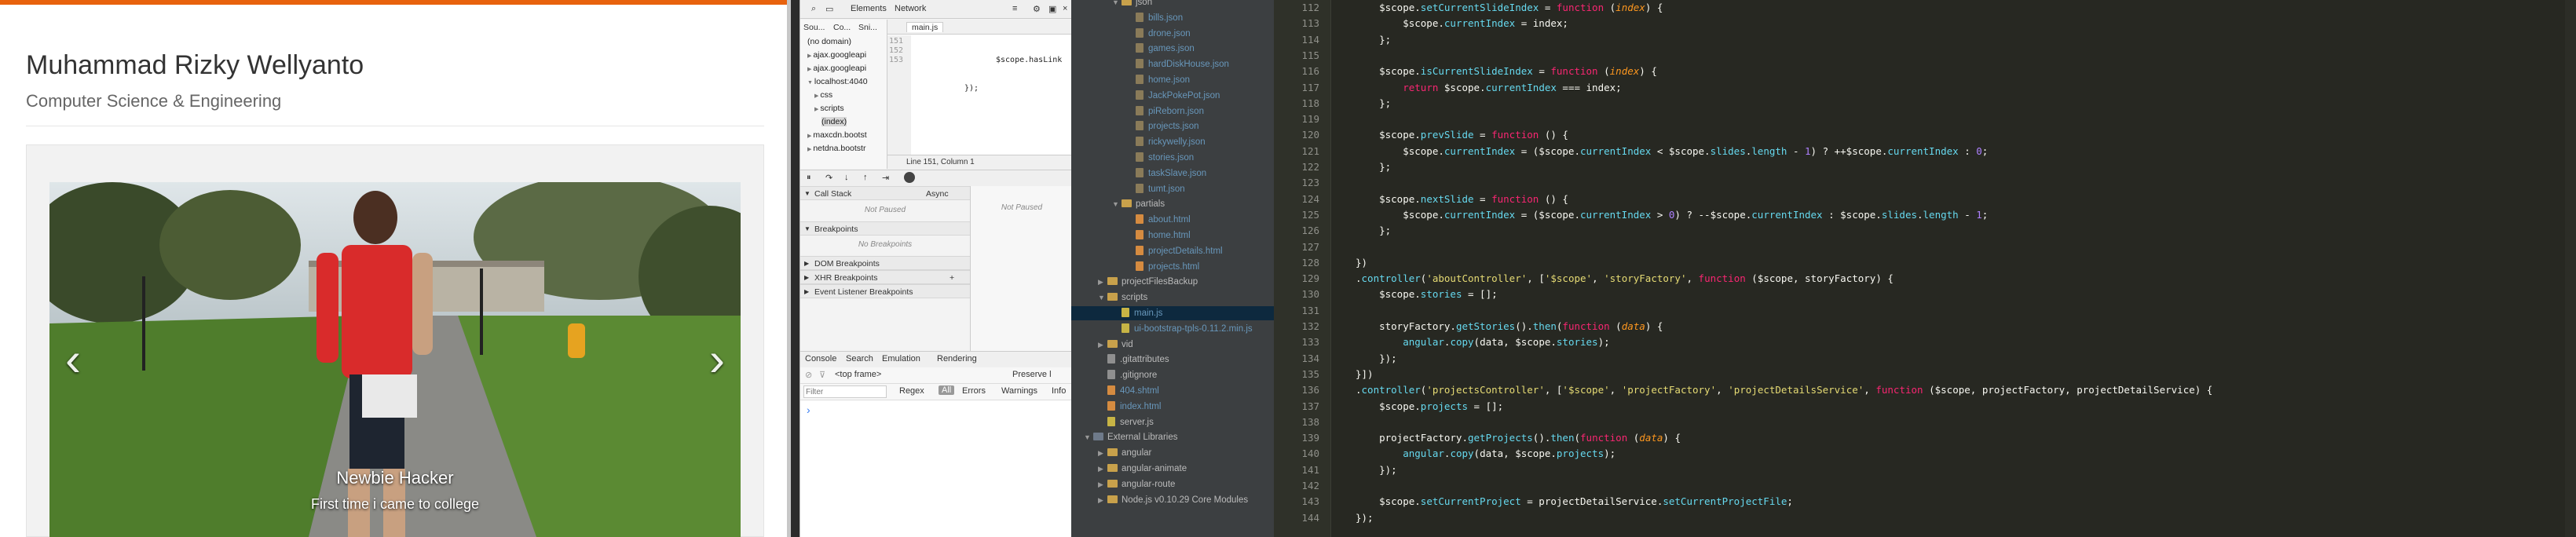 The width and height of the screenshot is (2576, 537). Describe the element at coordinates (990, 74) in the screenshot. I see `editor-code: $scope.hasLink });` at that location.